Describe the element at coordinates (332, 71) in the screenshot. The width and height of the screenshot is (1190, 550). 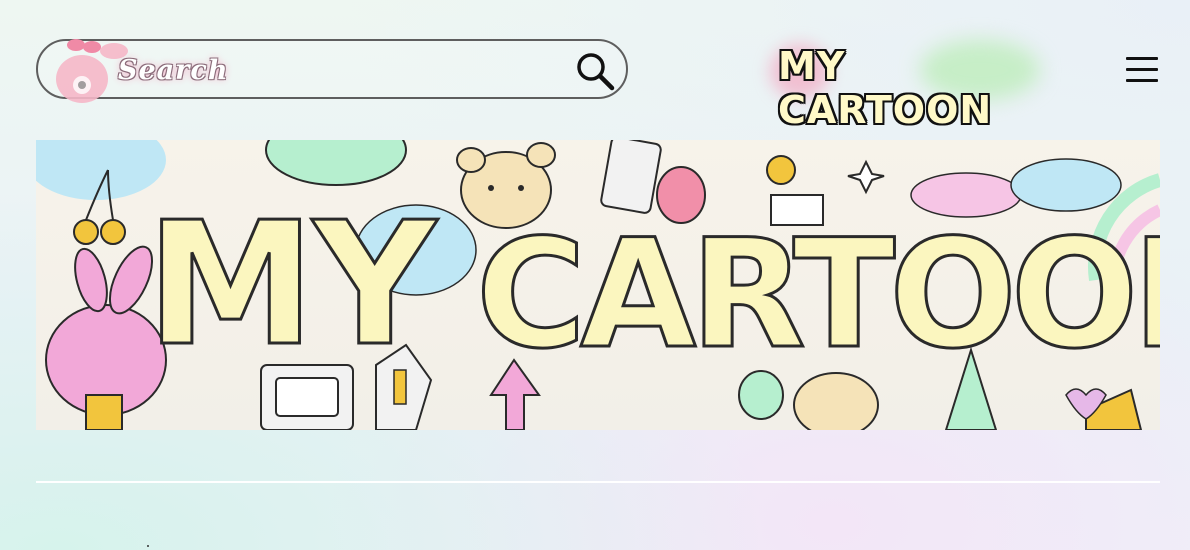
I see `search-bar: Search` at that location.